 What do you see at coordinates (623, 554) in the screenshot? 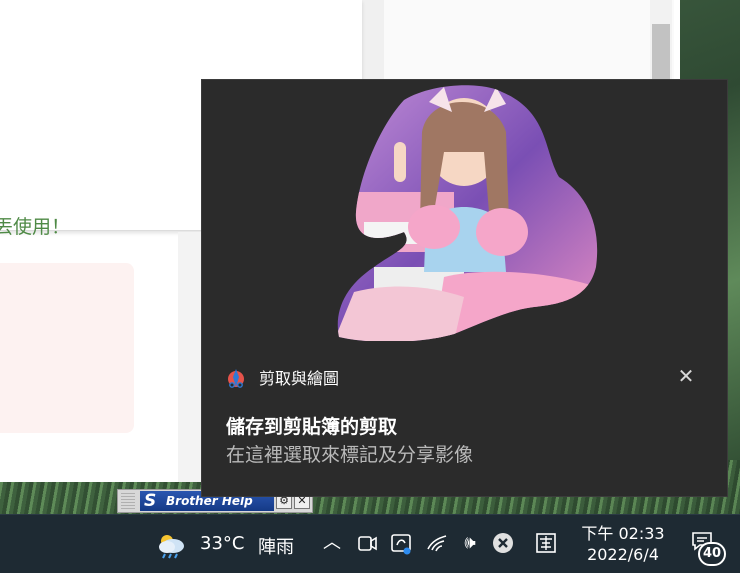
I see `taskbar-clock-date: 2022/6/4` at bounding box center [623, 554].